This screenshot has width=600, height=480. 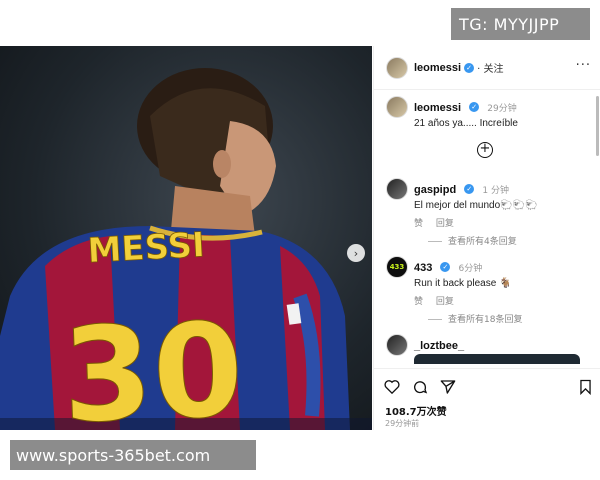 What do you see at coordinates (597, 126) in the screenshot?
I see `scrollbar` at bounding box center [597, 126].